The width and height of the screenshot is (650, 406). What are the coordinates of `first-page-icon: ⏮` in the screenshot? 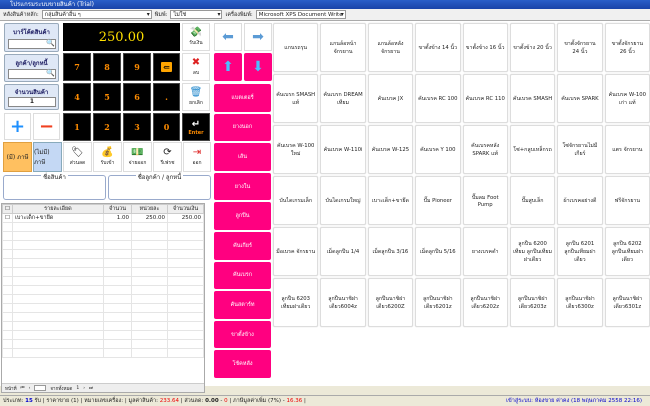 It's located at (23, 388).